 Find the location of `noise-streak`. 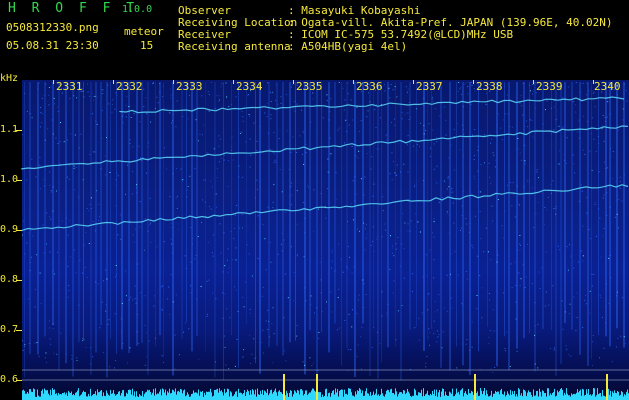

noise-streak is located at coordinates (231, 209).